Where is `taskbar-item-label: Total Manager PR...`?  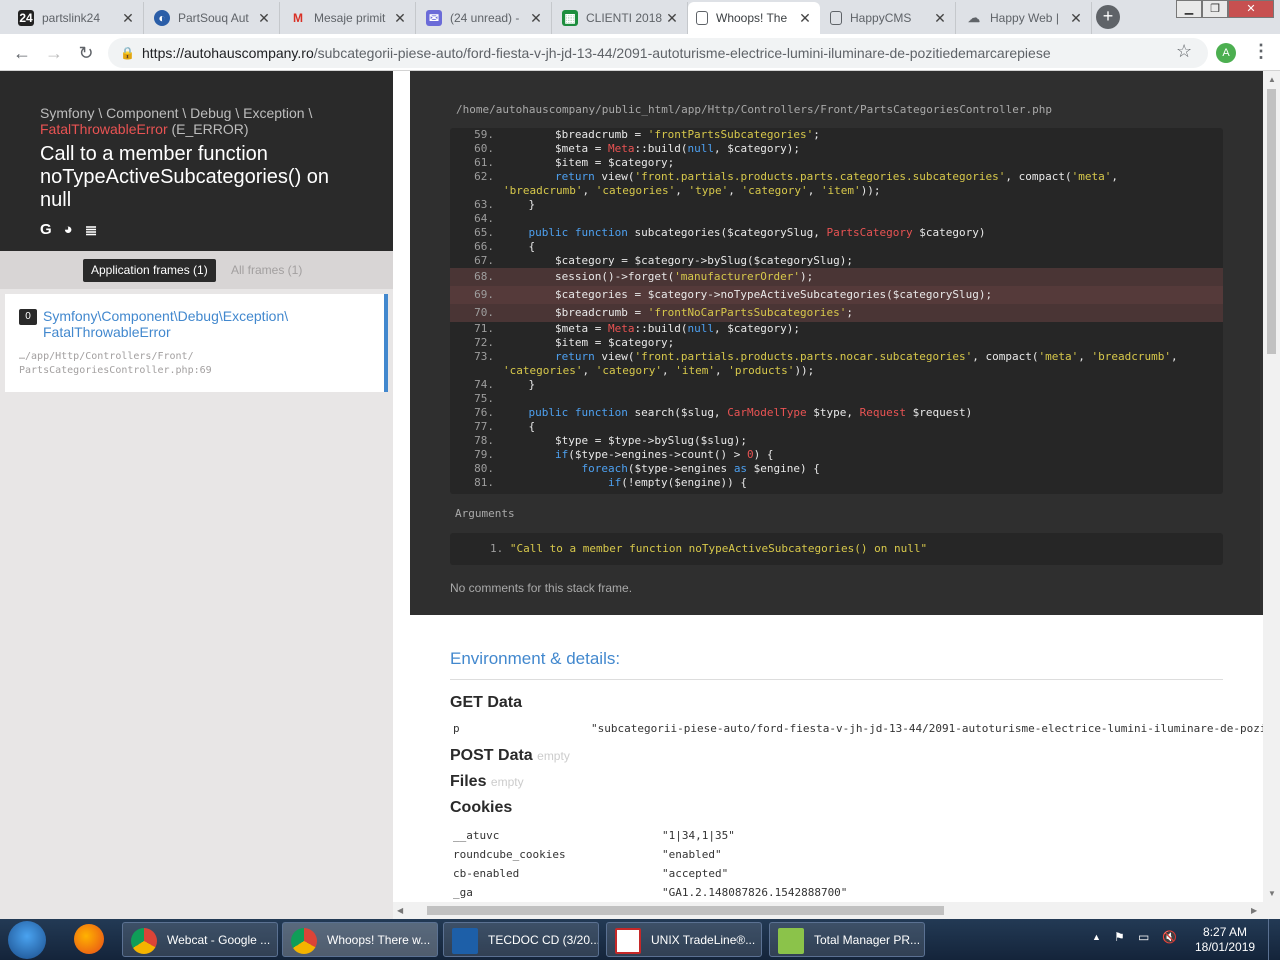 taskbar-item-label: Total Manager PR... is located at coordinates (867, 940).